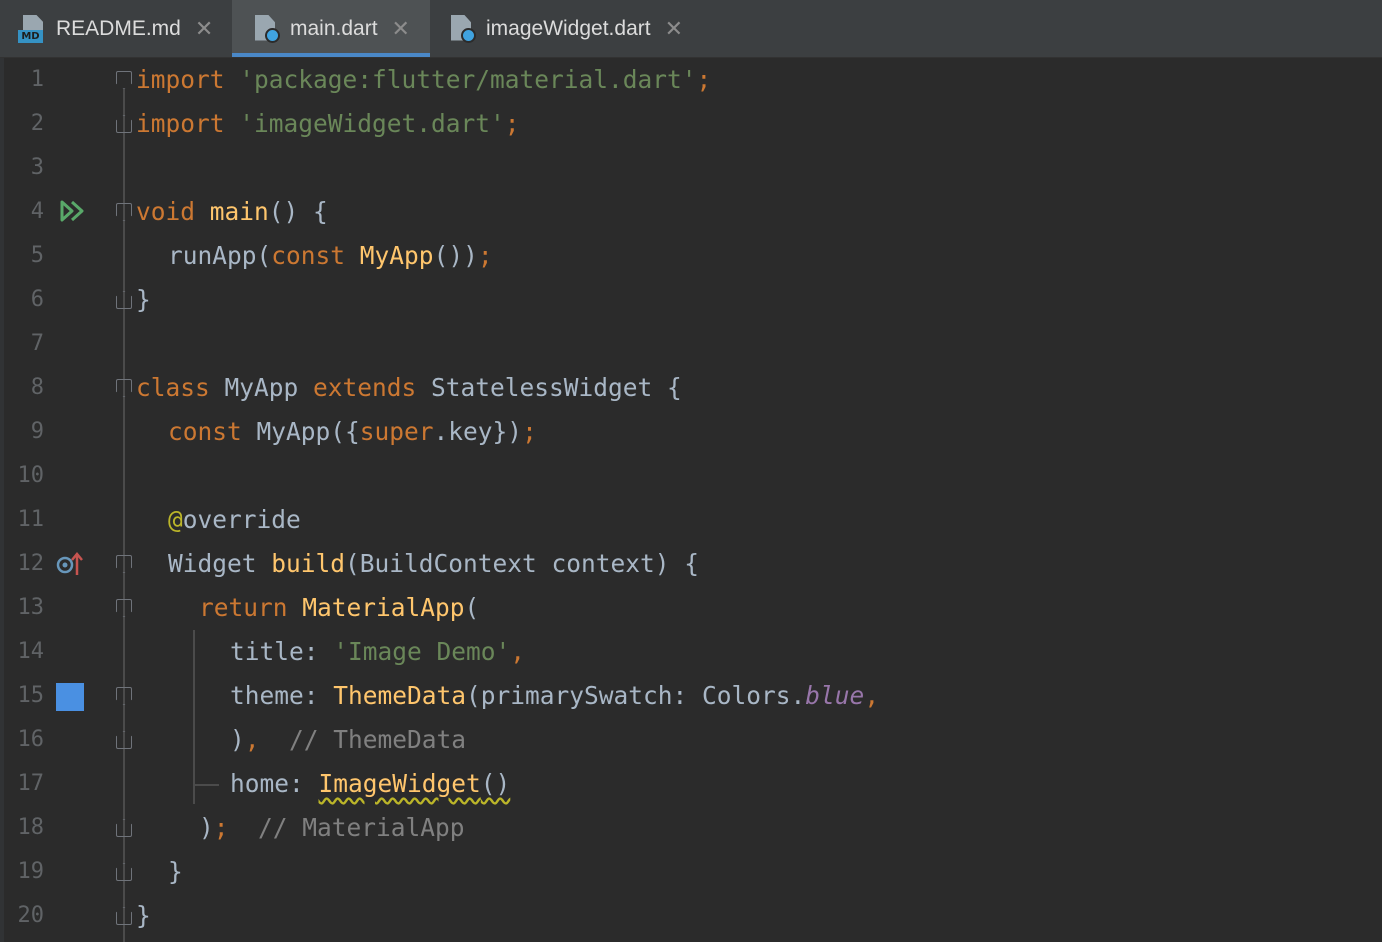 This screenshot has height=942, width=1382. Describe the element at coordinates (118, 28) in the screenshot. I see `tab-label: README.md` at that location.